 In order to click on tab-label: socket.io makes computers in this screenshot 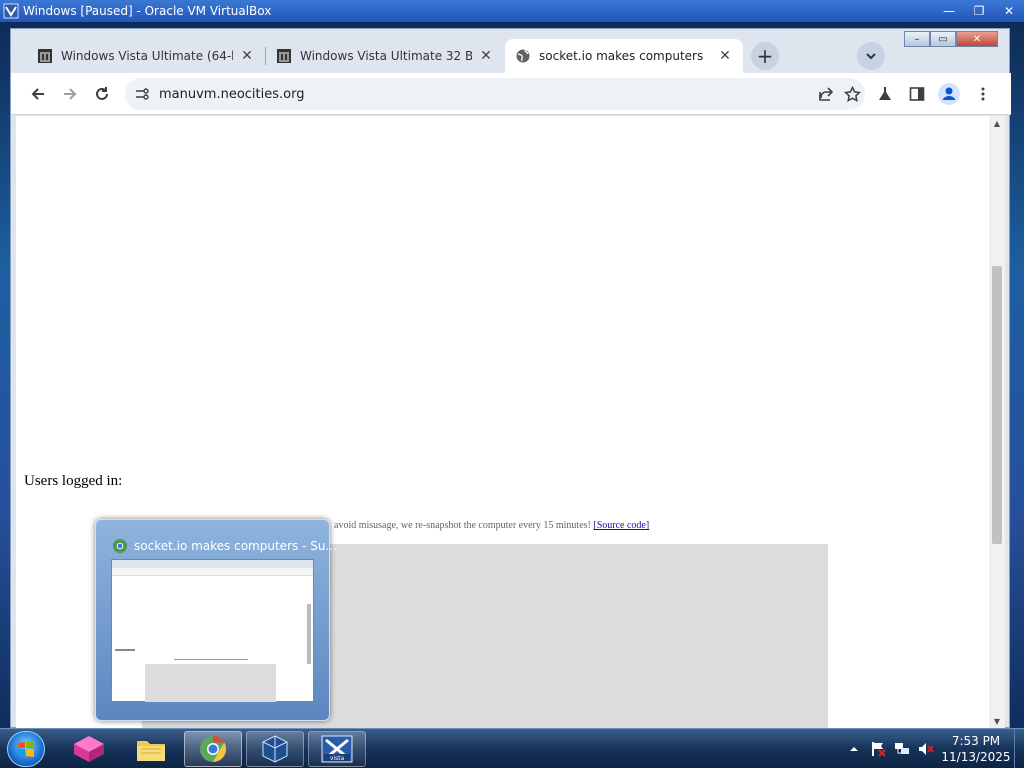, I will do `click(621, 56)`.